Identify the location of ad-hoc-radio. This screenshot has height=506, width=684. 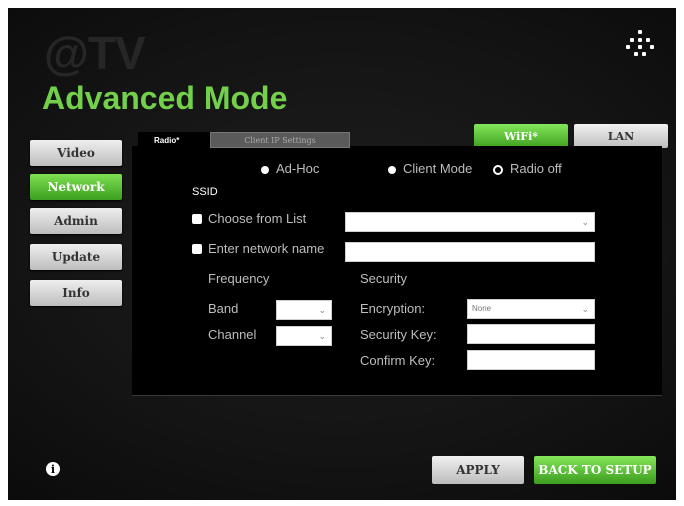
(265, 170).